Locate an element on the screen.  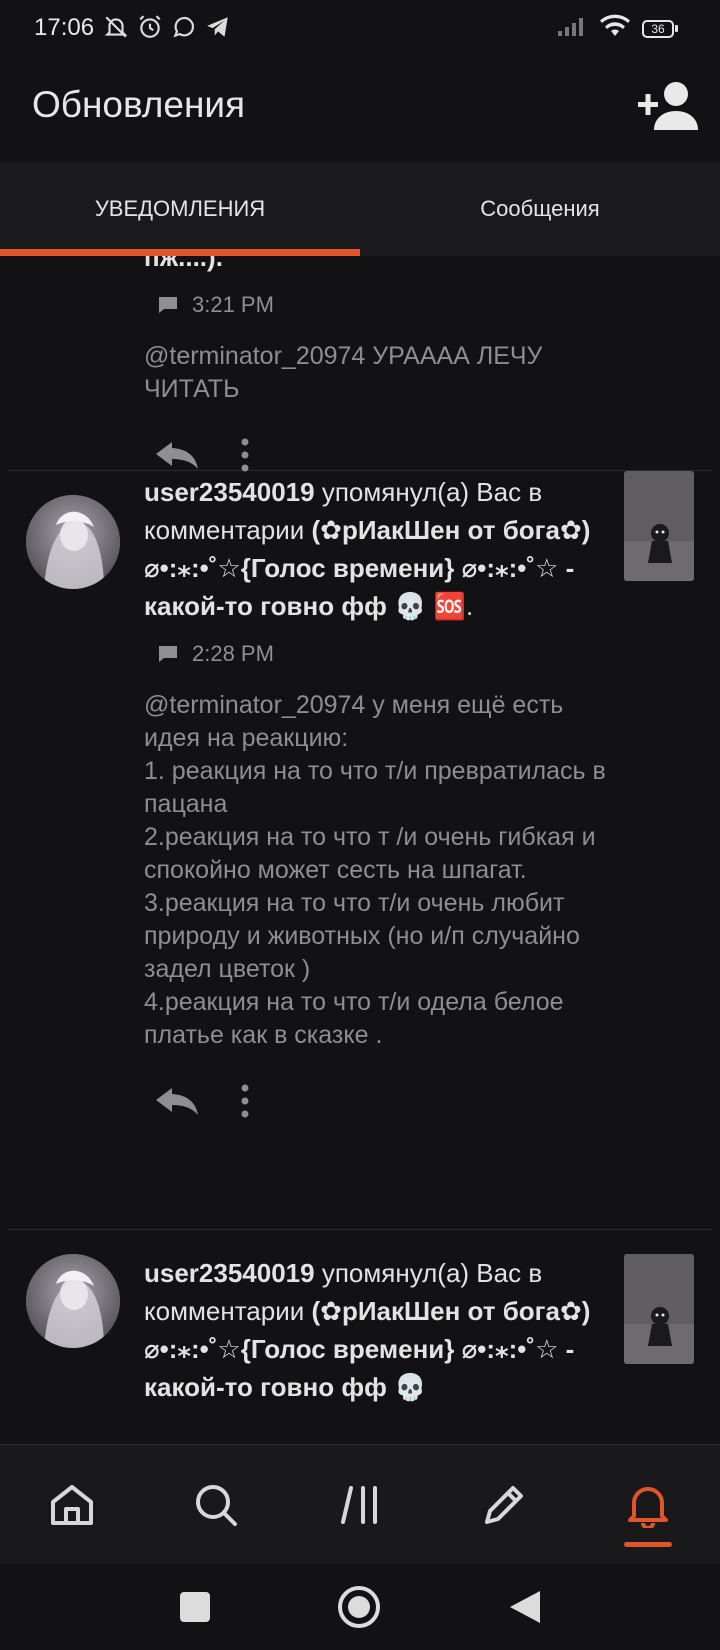
back-triangle-icon is located at coordinates (525, 1607).